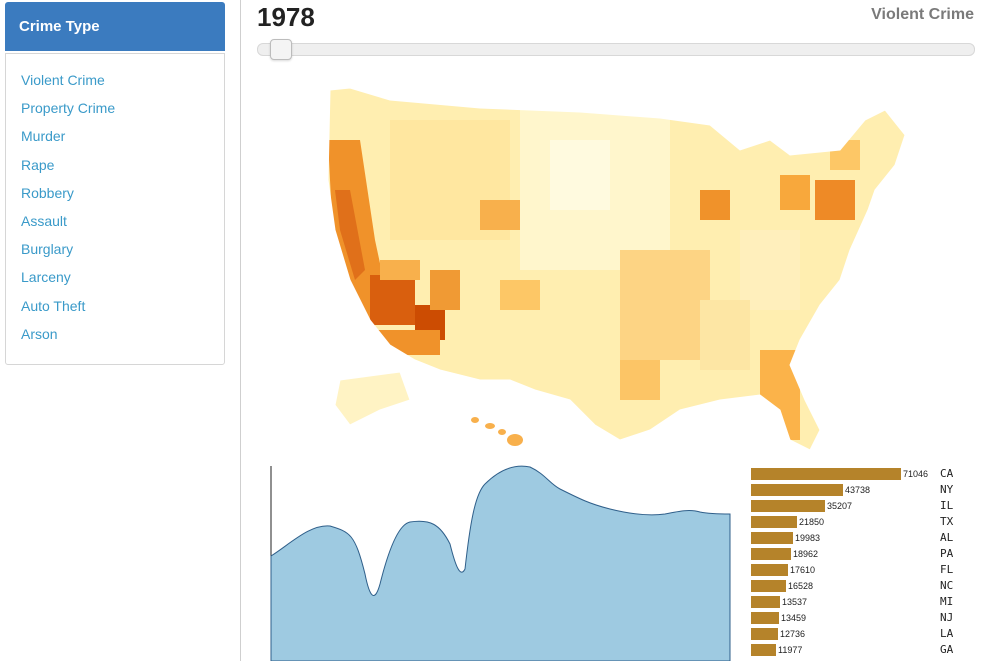  I want to click on state-label: AL, so click(947, 537).